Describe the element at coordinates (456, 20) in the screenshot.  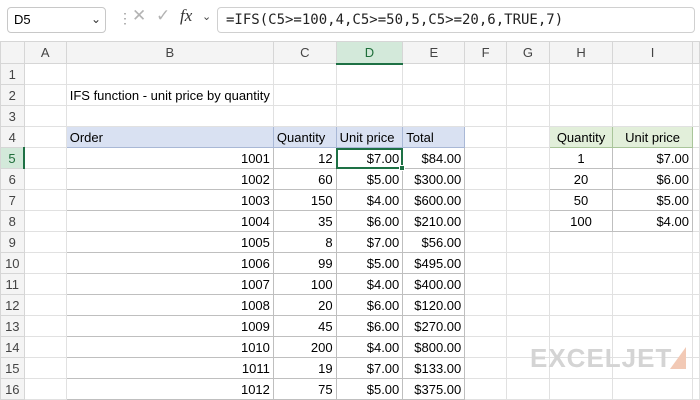
I see `formula-input: =IFS(C5>=100,4,C5>=50,5,C5>=20,6,TRUE,7)` at that location.